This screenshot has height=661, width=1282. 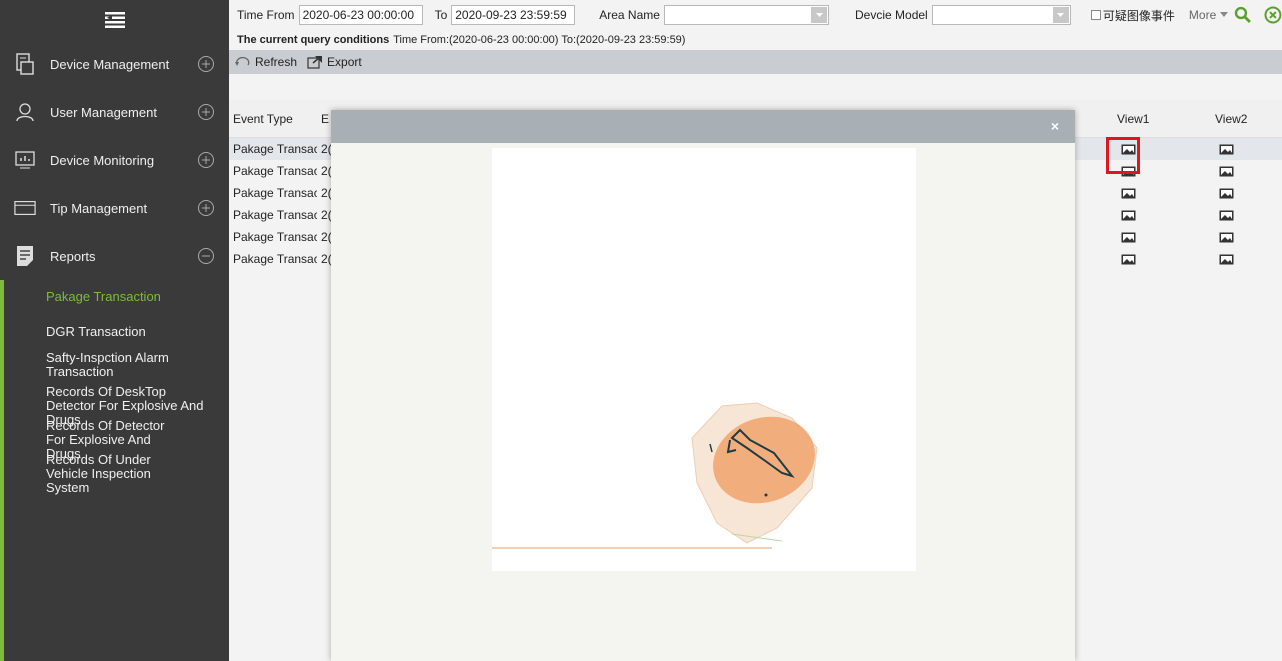 What do you see at coordinates (103, 112) in the screenshot?
I see `menu-label: User Management` at bounding box center [103, 112].